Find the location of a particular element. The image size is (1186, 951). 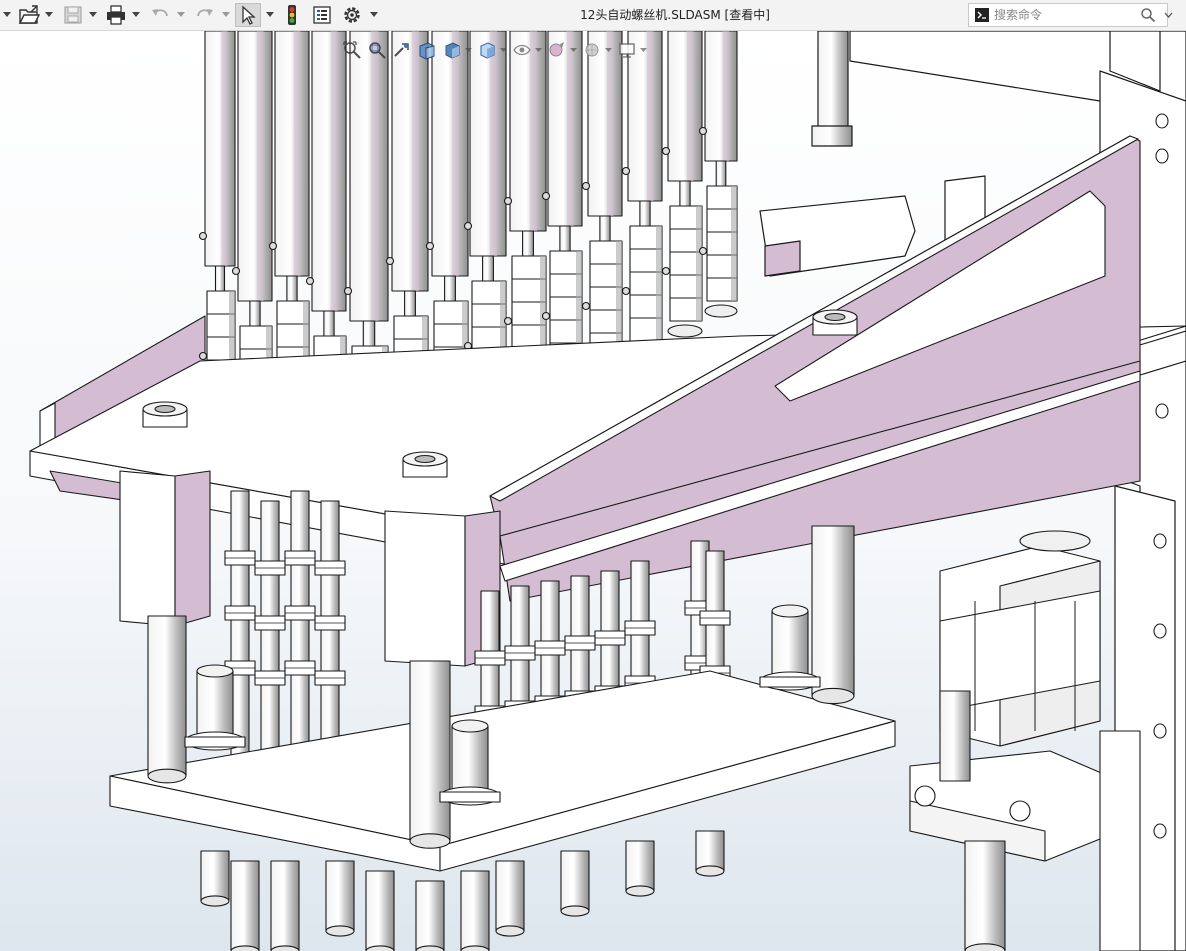

left-column is located at coordinates (147, 548).